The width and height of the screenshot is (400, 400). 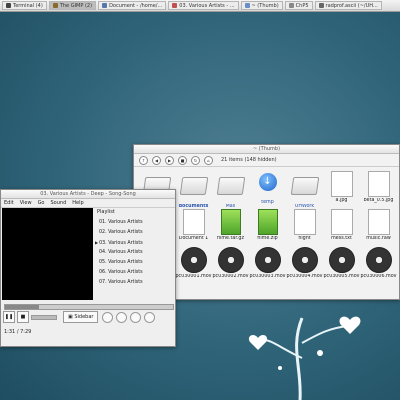 I want to click on wallpaper-tree-art, so click(x=304, y=358).